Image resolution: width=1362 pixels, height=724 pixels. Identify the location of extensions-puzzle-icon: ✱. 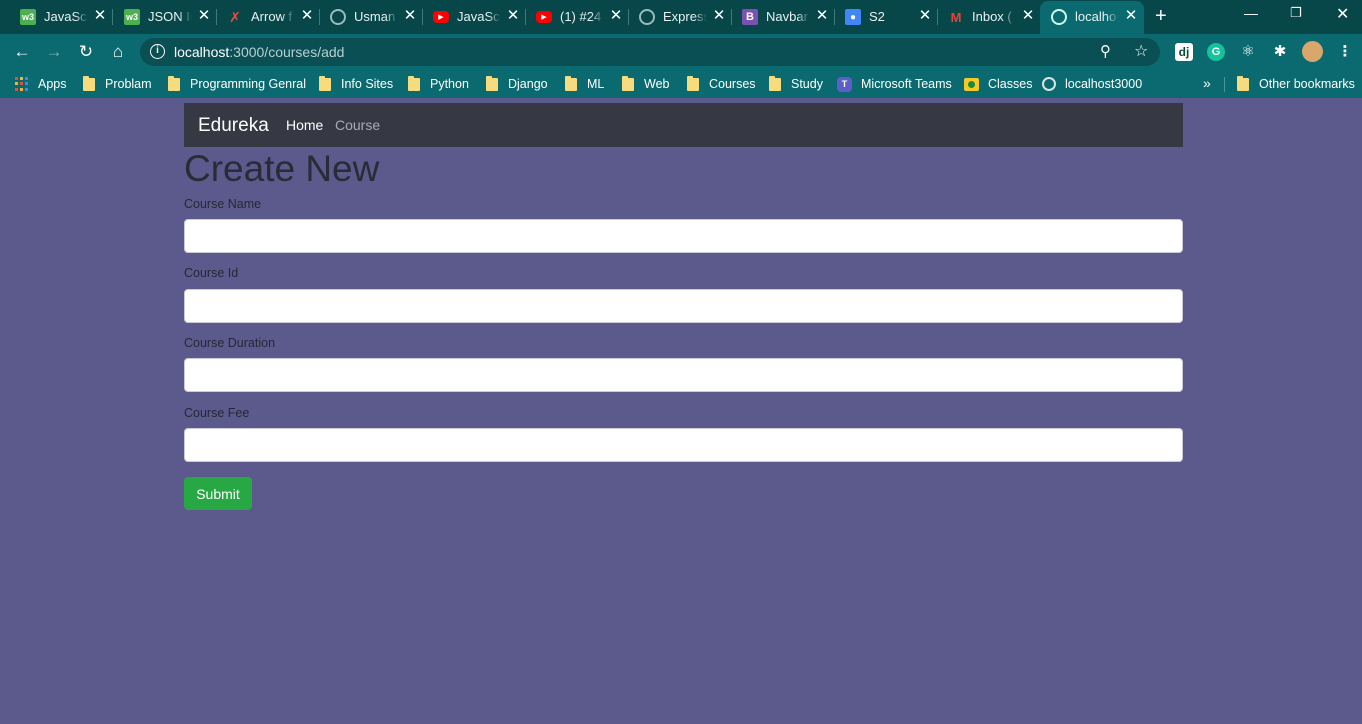
(1280, 52).